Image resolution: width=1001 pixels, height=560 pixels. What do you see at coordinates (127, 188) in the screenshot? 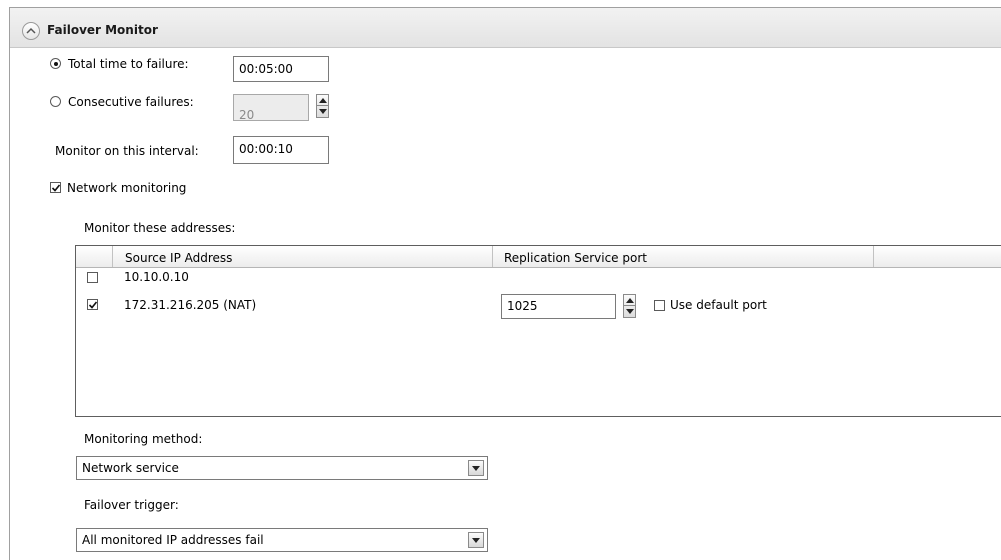
I see `network-monitoring-label: Network monitoring` at bounding box center [127, 188].